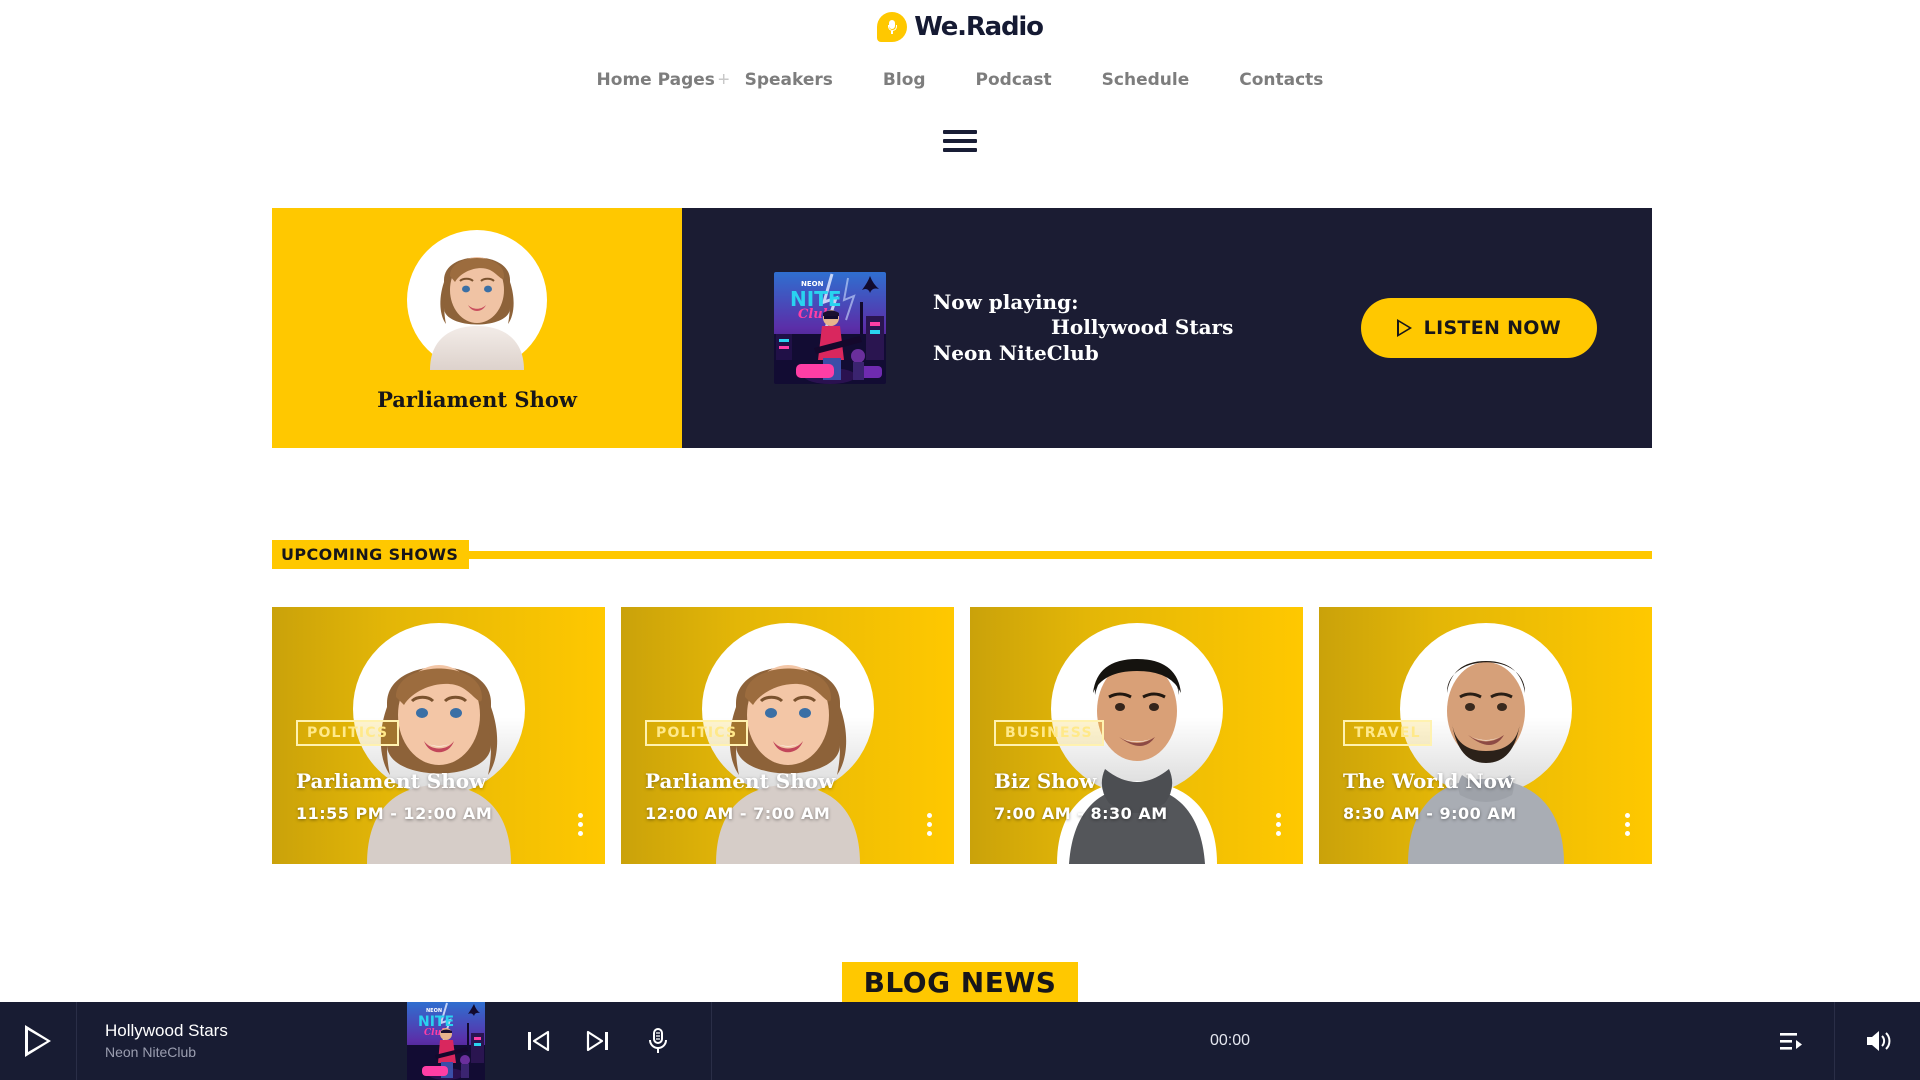 This screenshot has height=1080, width=1920. Describe the element at coordinates (1485, 735) in the screenshot. I see `show-card: TRAVEL The World Now 8:30 AM - 9:00 AM` at that location.